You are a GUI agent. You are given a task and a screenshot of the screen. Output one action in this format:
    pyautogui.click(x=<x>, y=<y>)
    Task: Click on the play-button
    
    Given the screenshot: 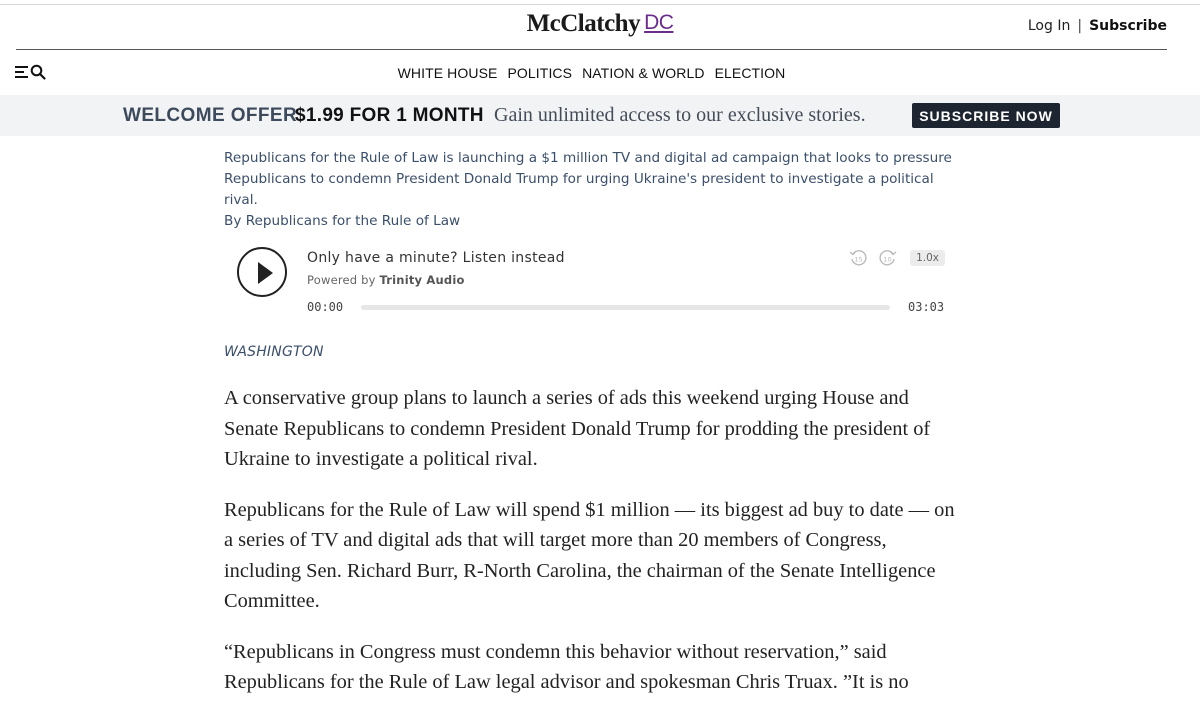 What is the action you would take?
    pyautogui.click(x=262, y=272)
    